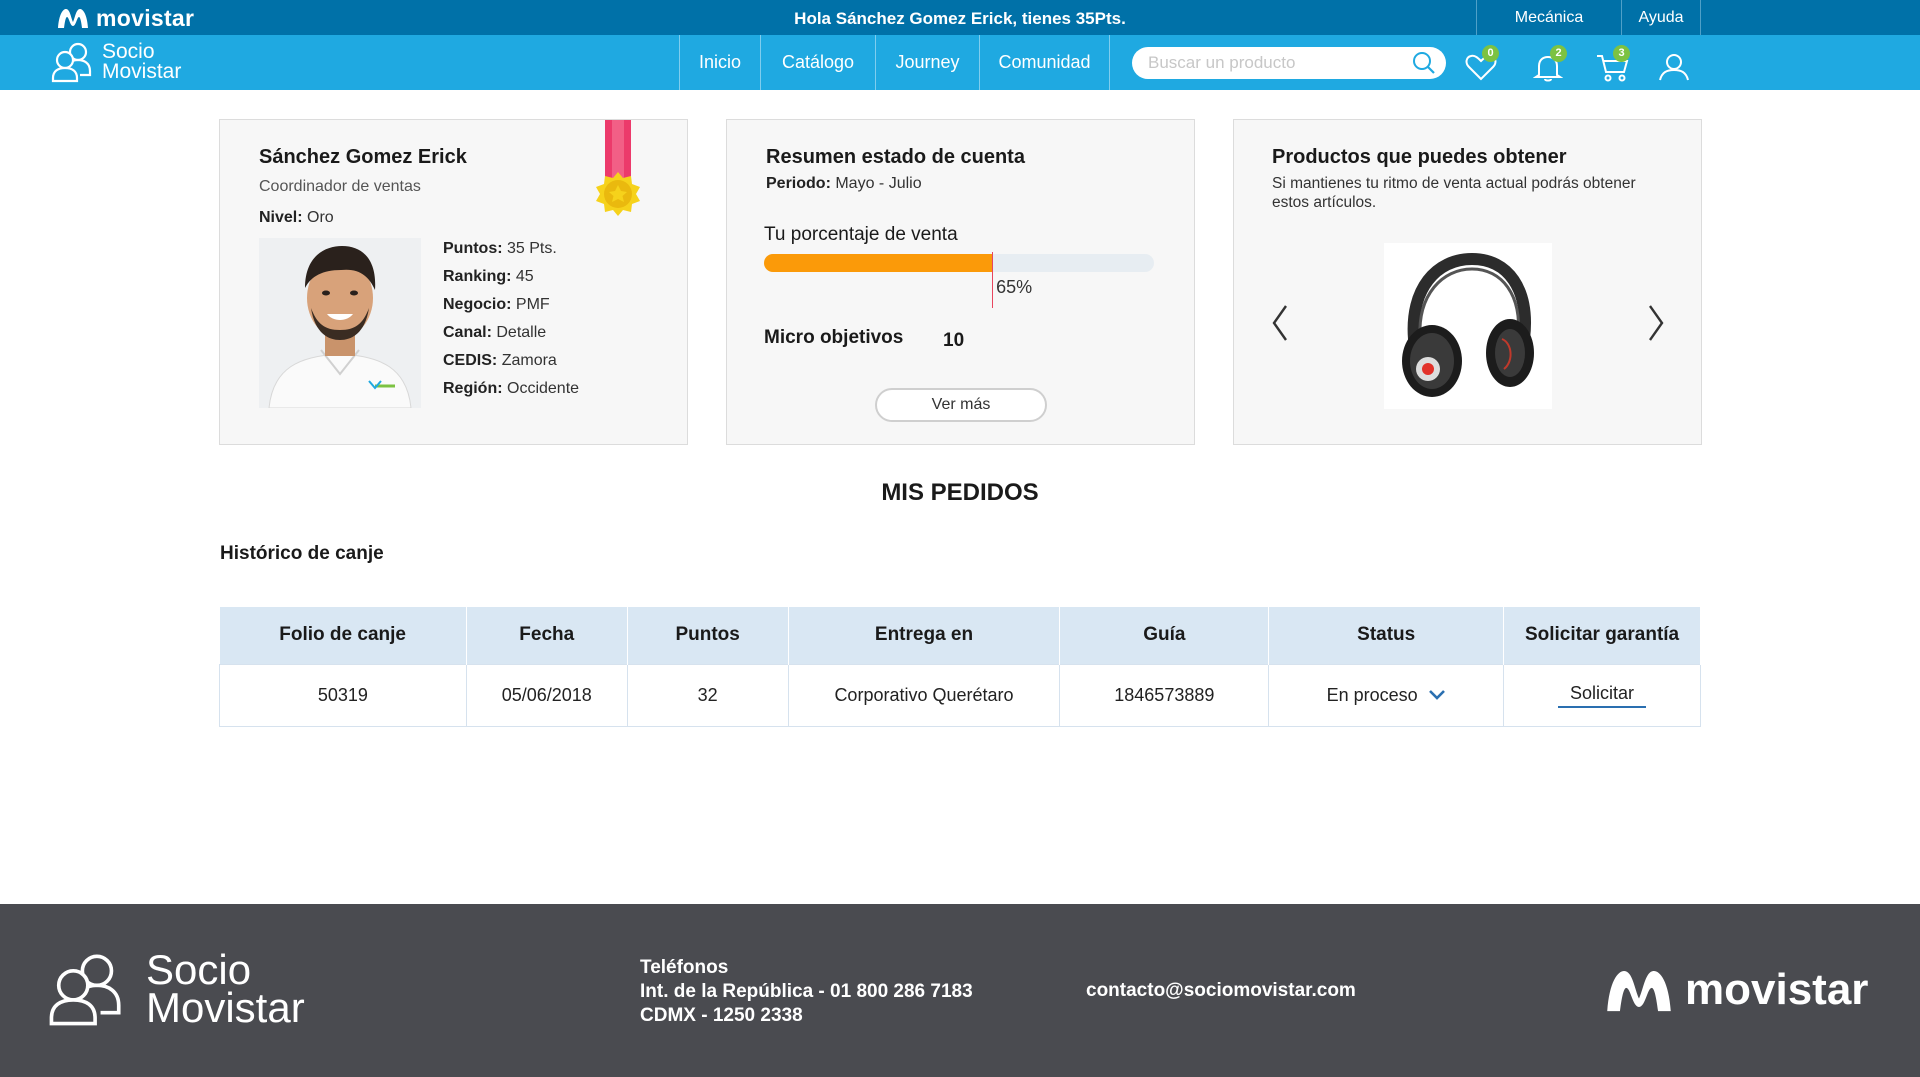  I want to click on socio-movistar-logo: Socio Movistar, so click(115, 62).